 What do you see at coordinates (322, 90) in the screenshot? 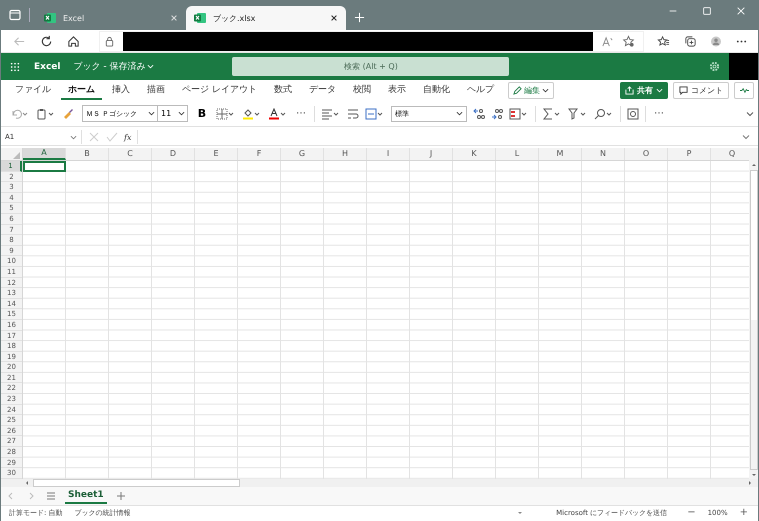
I see `ribbon-tab: データ` at bounding box center [322, 90].